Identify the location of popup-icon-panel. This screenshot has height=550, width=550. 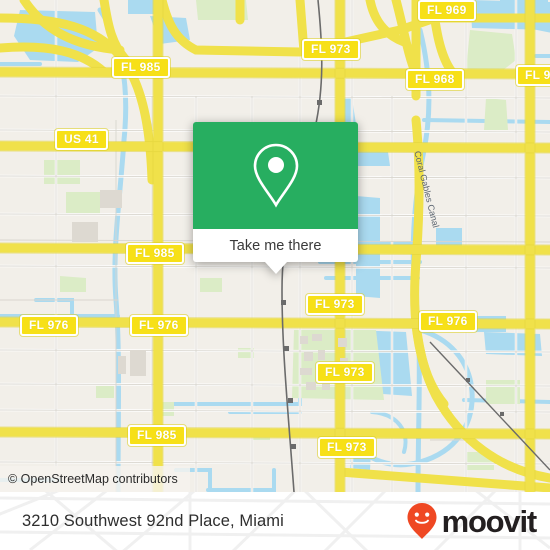
(275, 175).